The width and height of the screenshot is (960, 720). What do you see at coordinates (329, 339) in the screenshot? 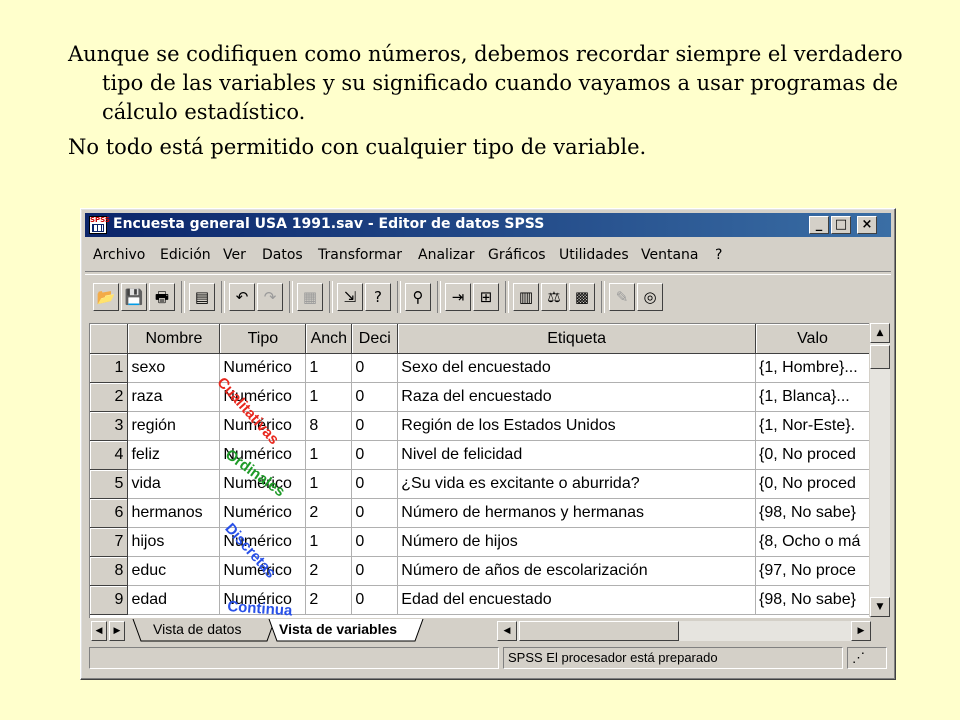
I see `column-header: Anch` at bounding box center [329, 339].